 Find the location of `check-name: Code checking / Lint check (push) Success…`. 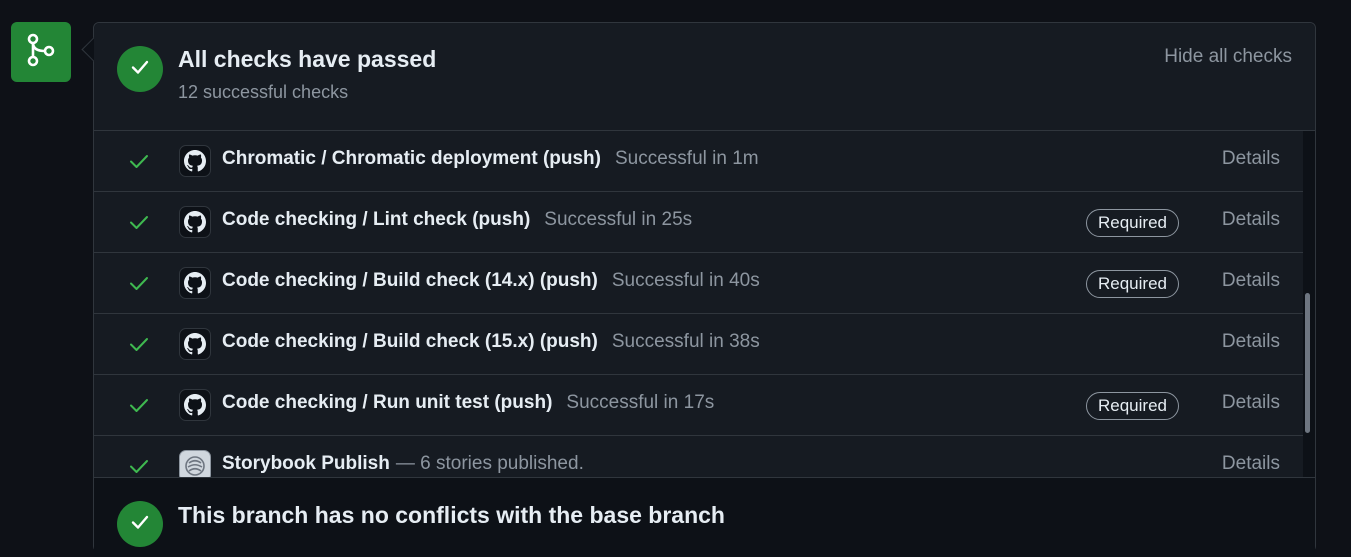

check-name: Code checking / Lint check (push) Success… is located at coordinates (457, 220).